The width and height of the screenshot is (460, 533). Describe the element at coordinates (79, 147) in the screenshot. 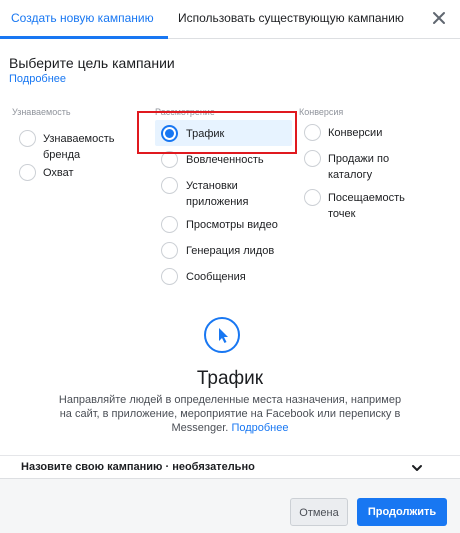

I see `option-label: Узнаваемость бренда` at that location.